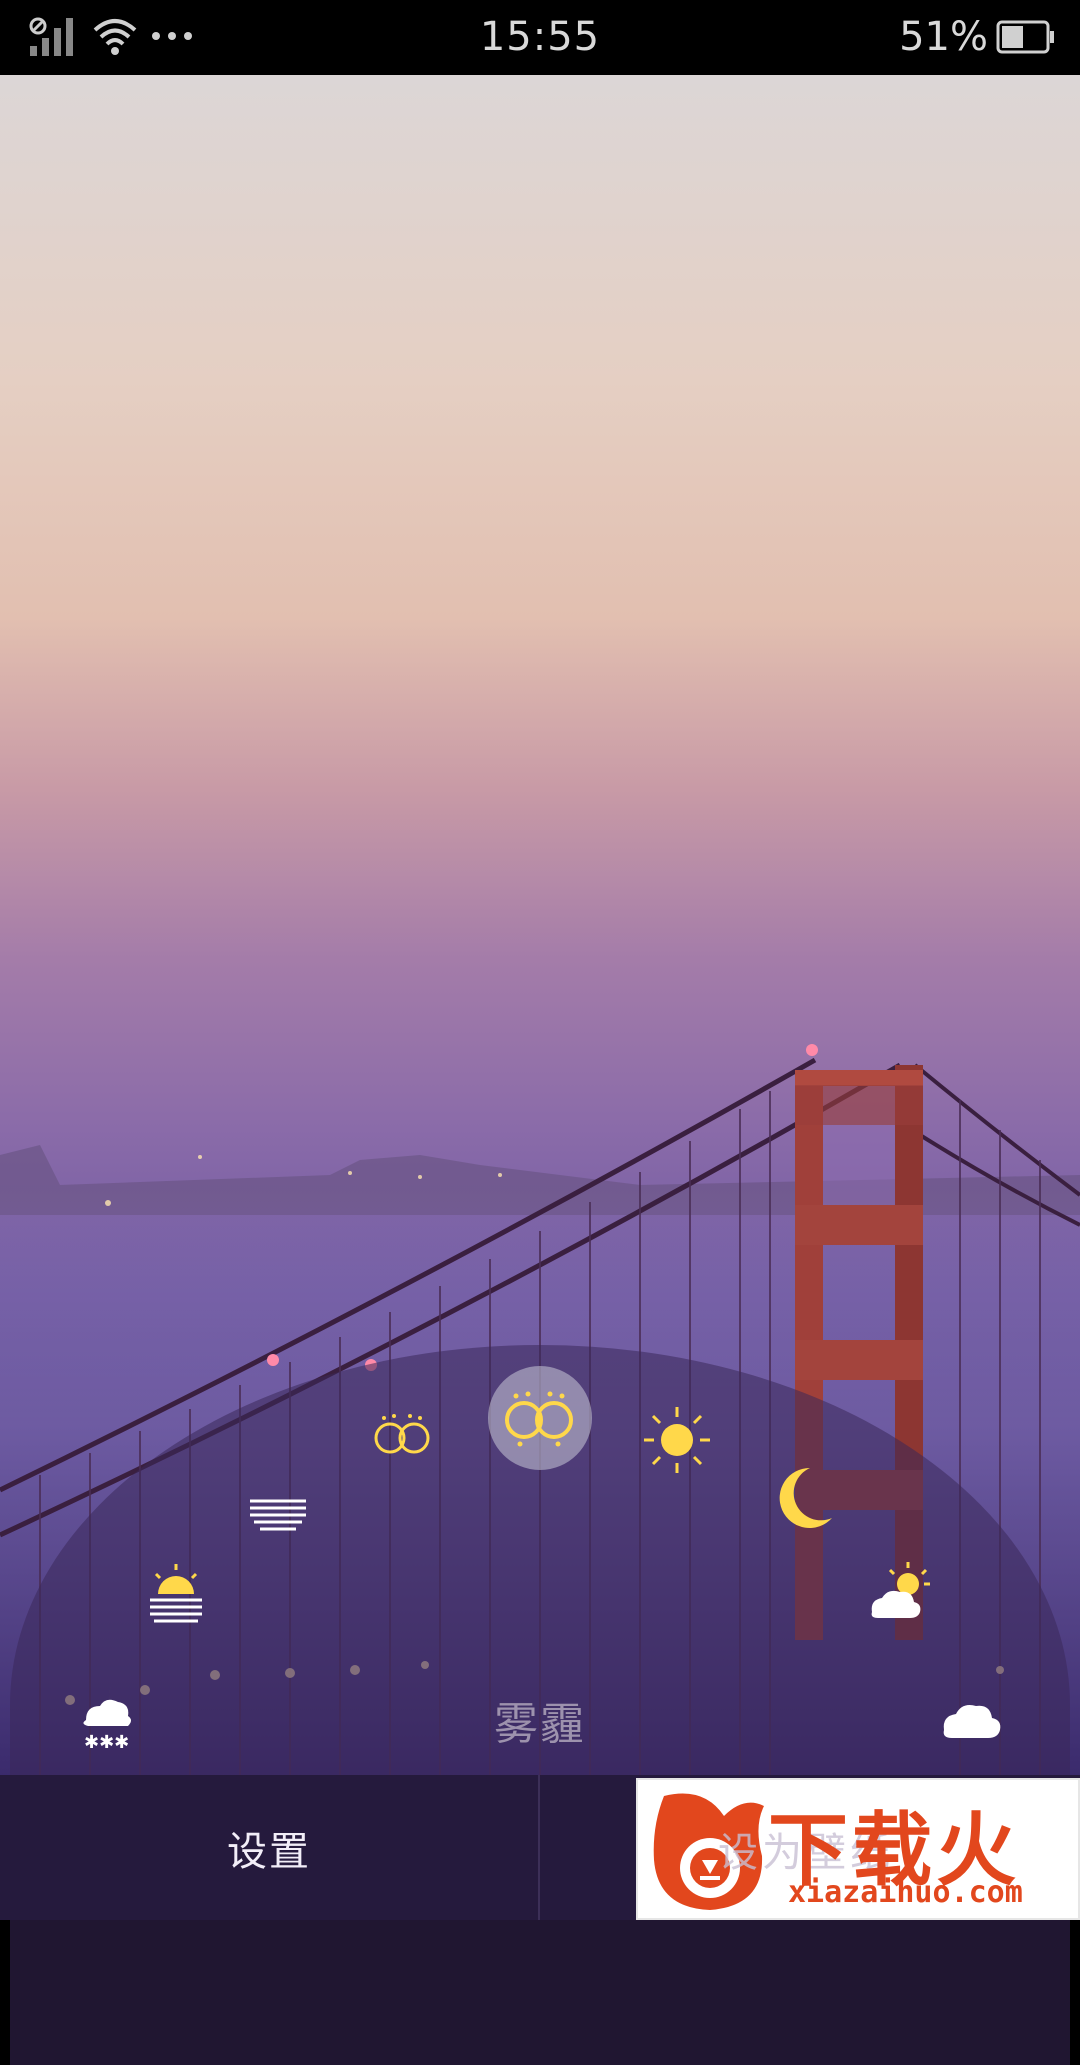  I want to click on sunrise-haze-icon, so click(176, 1593).